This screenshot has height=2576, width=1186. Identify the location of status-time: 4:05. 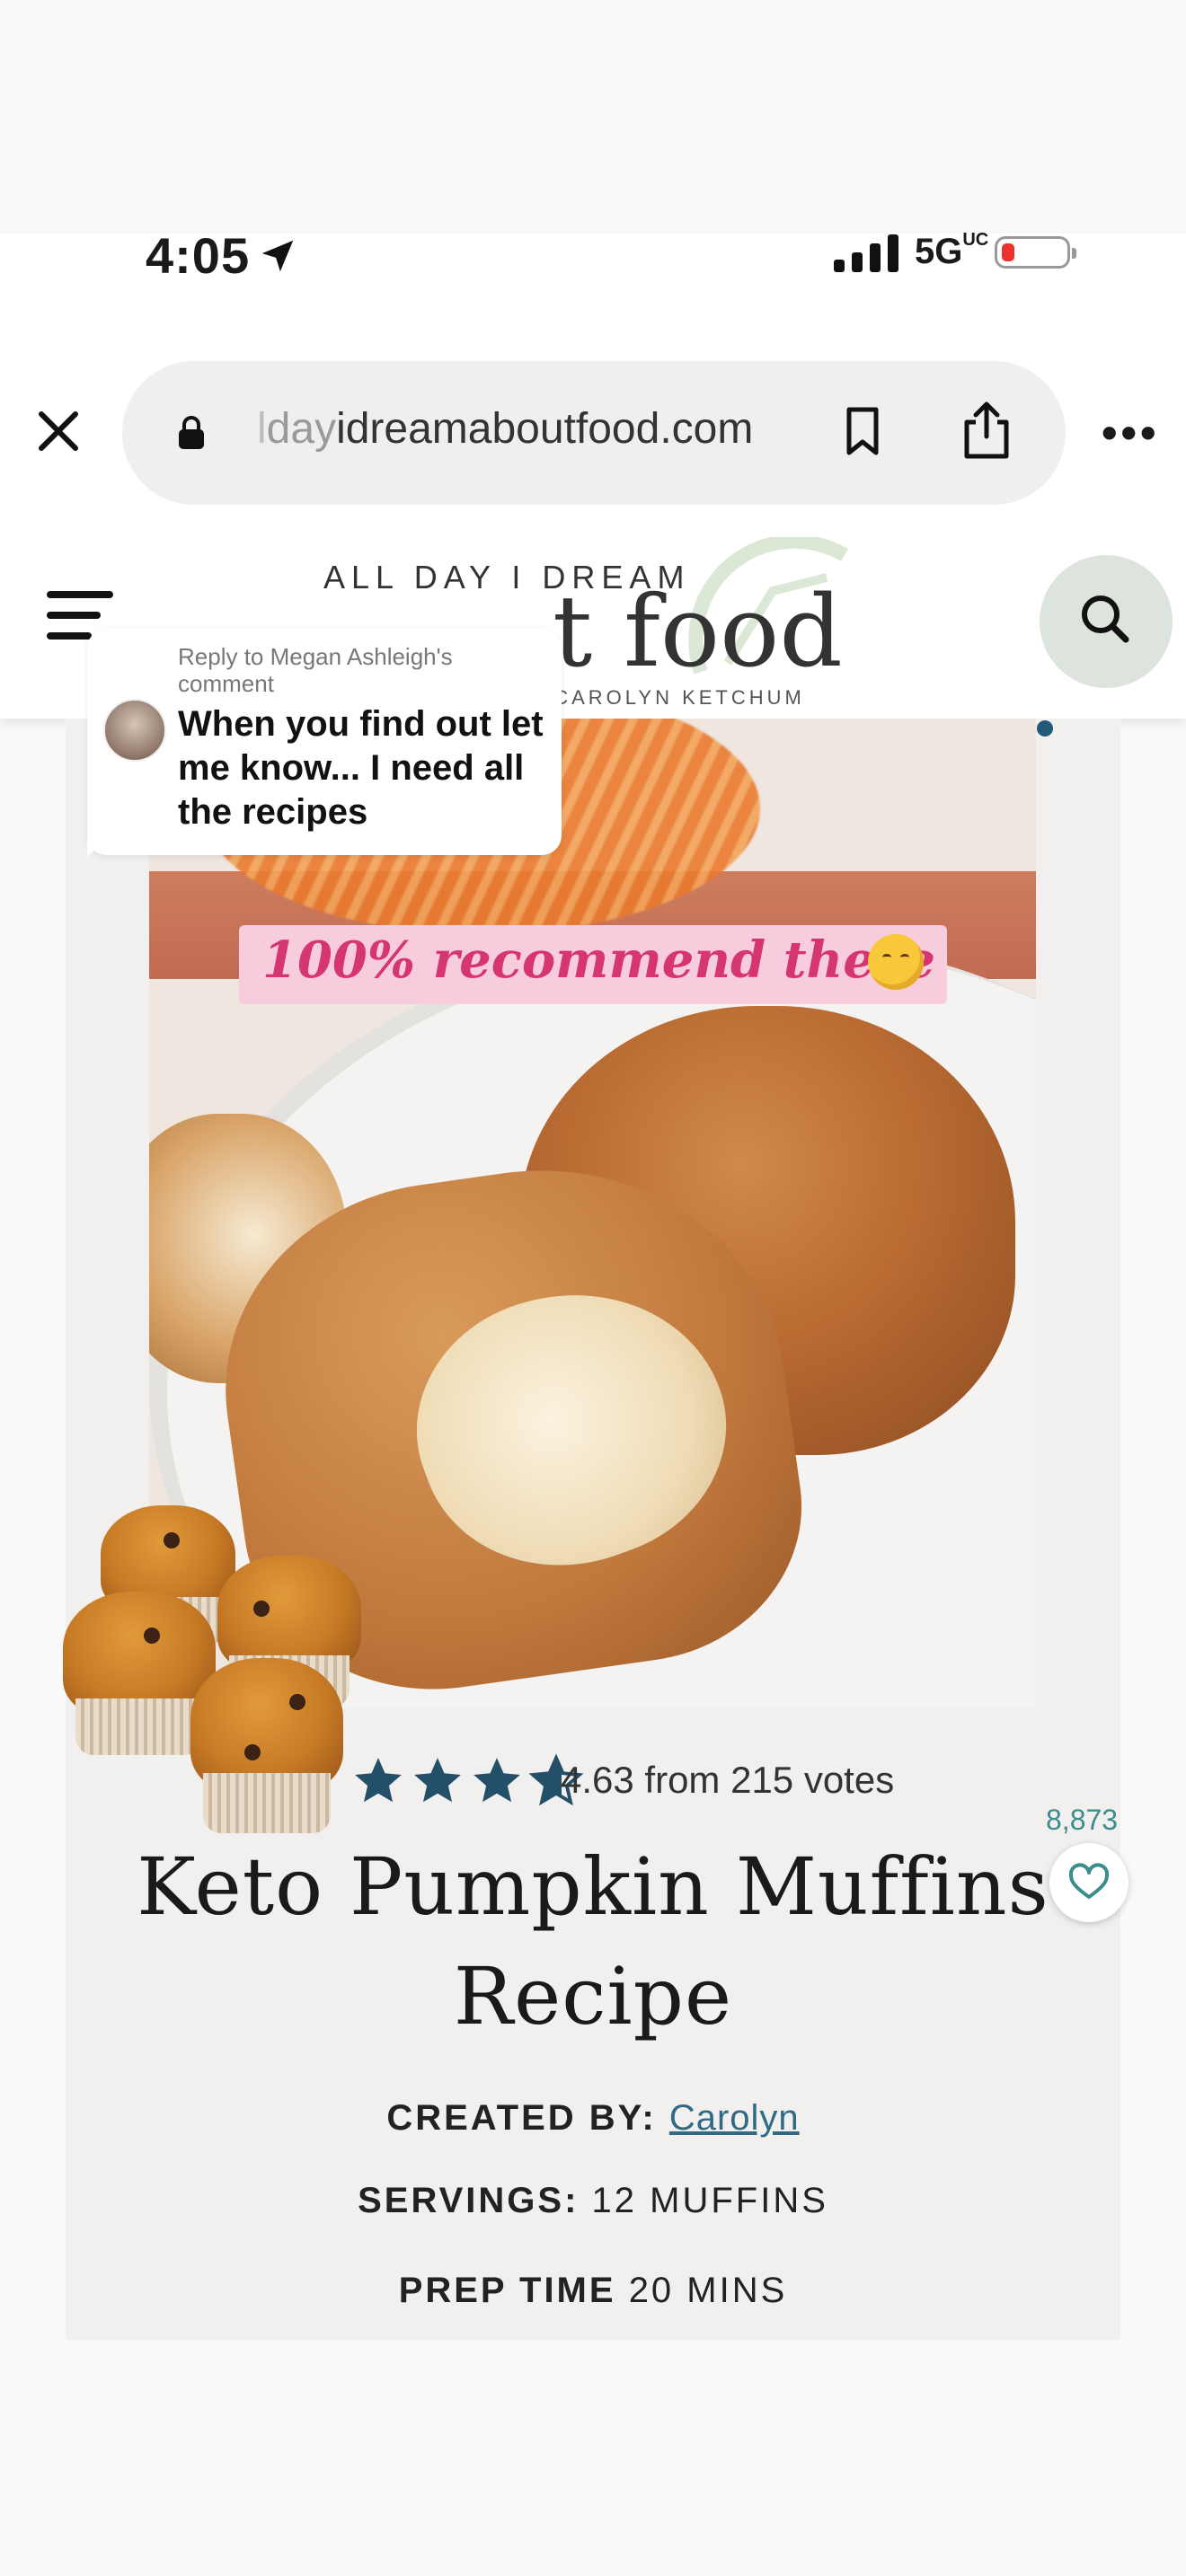
(222, 255).